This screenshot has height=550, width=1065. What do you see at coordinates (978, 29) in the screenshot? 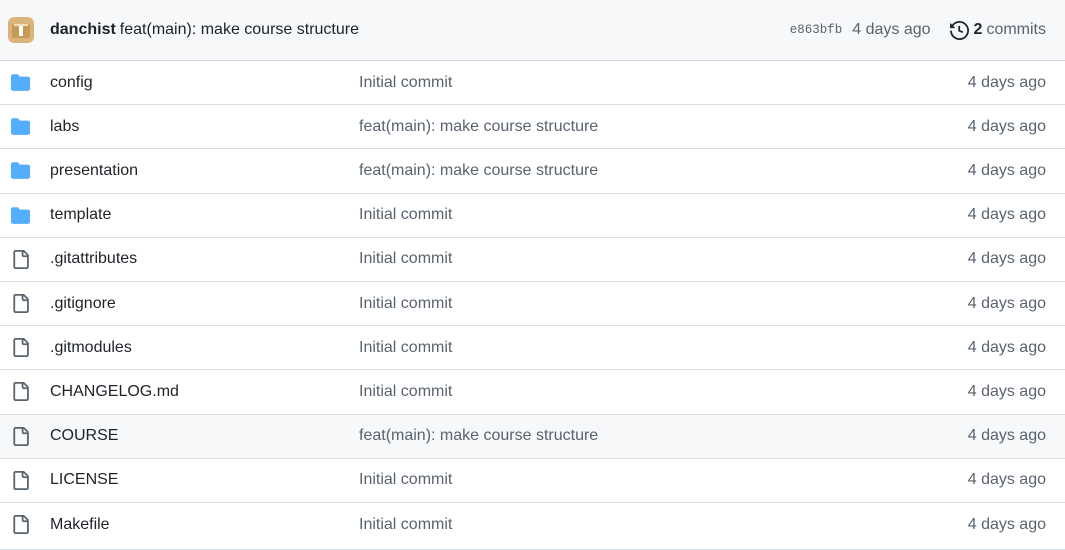
I see `commit-count: 2` at bounding box center [978, 29].